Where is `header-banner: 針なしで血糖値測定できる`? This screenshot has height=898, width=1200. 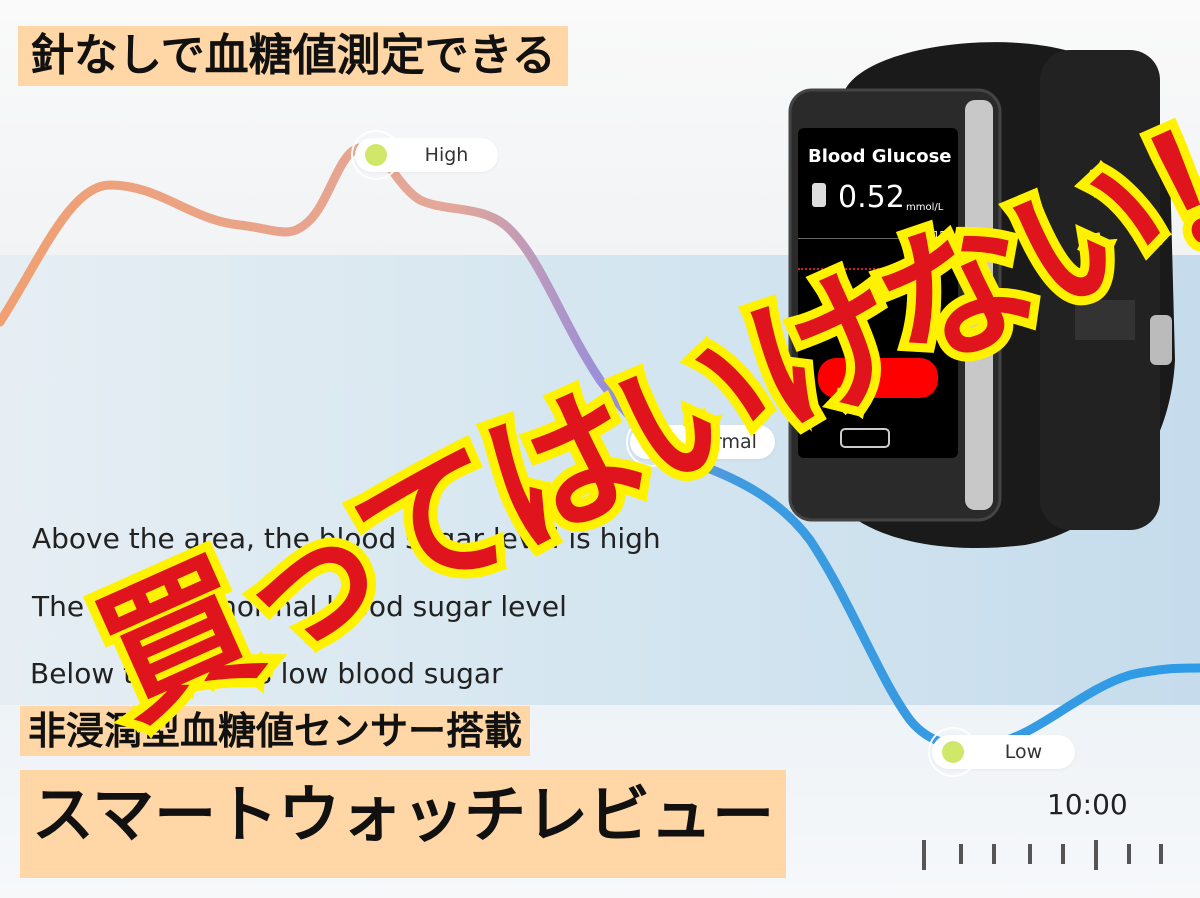 header-banner: 針なしで血糖値測定できる is located at coordinates (293, 56).